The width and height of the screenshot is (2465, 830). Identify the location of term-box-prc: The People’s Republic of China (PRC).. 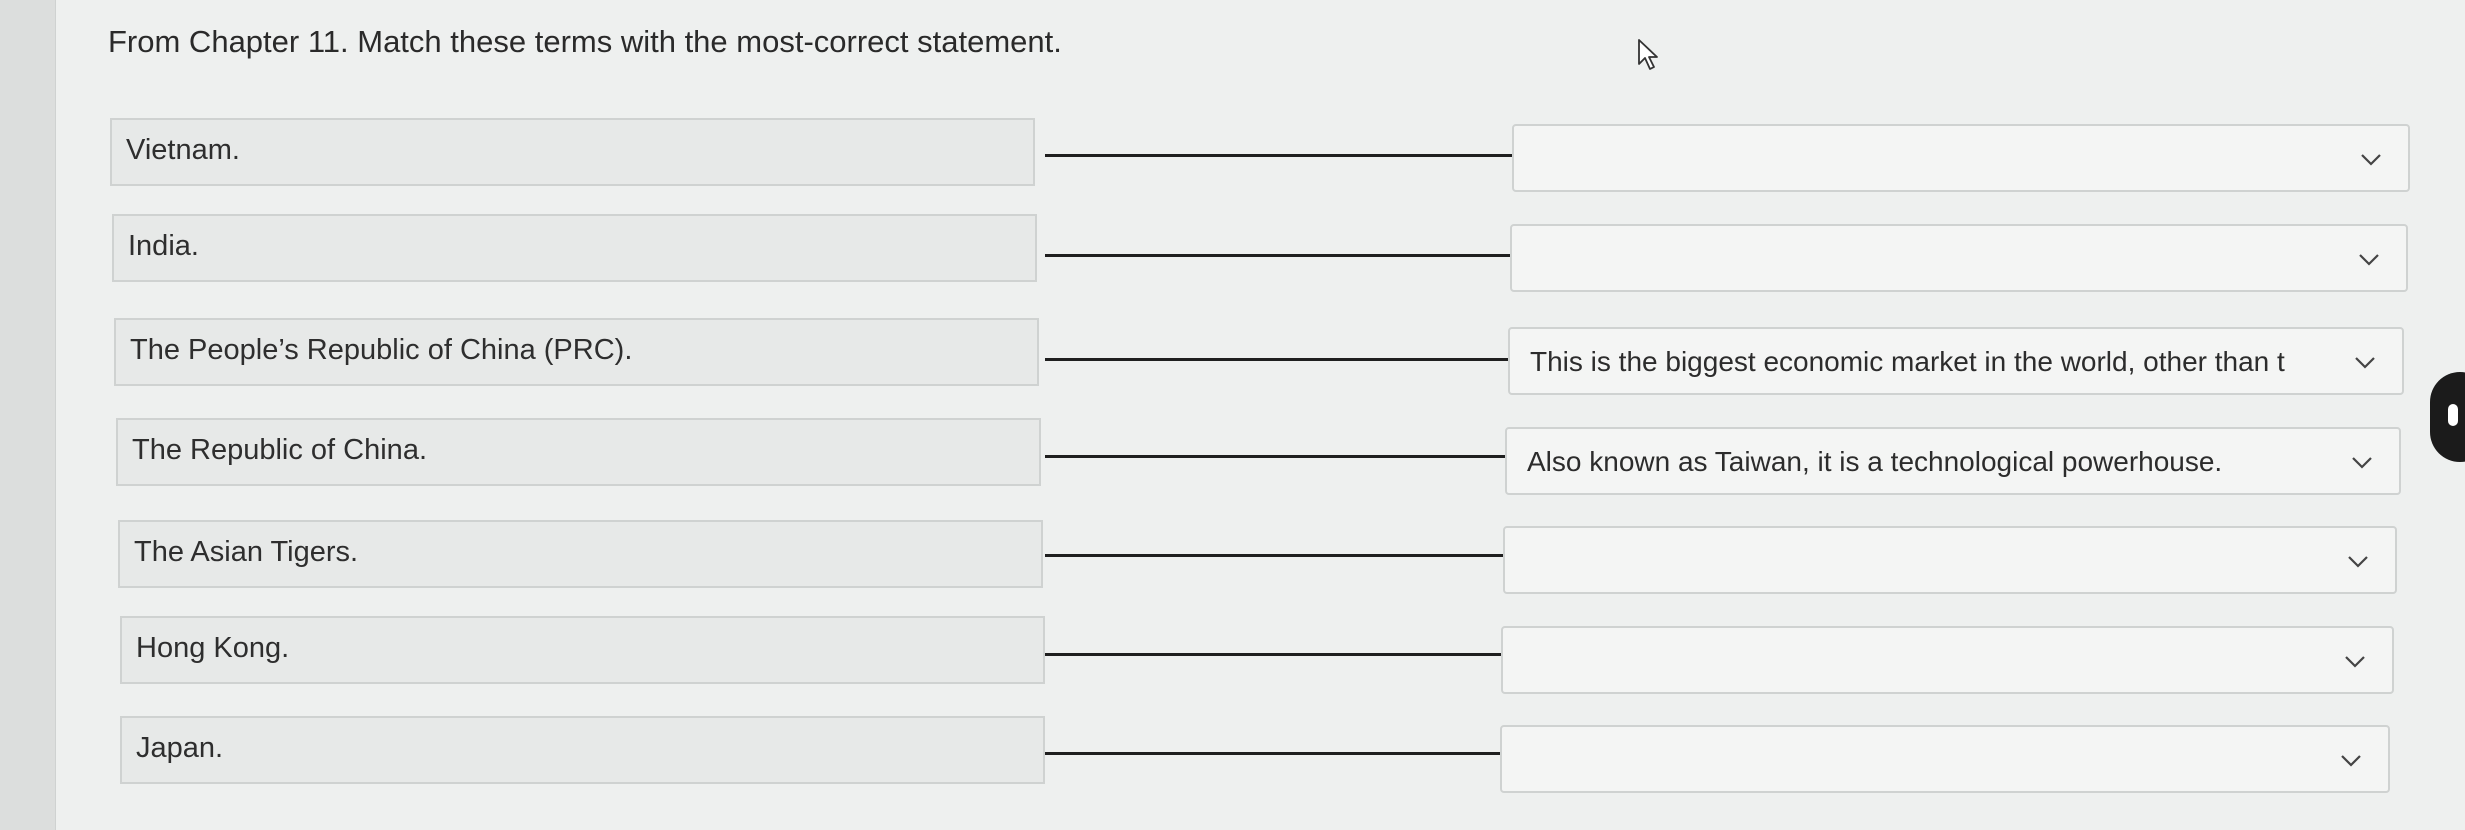
(576, 352).